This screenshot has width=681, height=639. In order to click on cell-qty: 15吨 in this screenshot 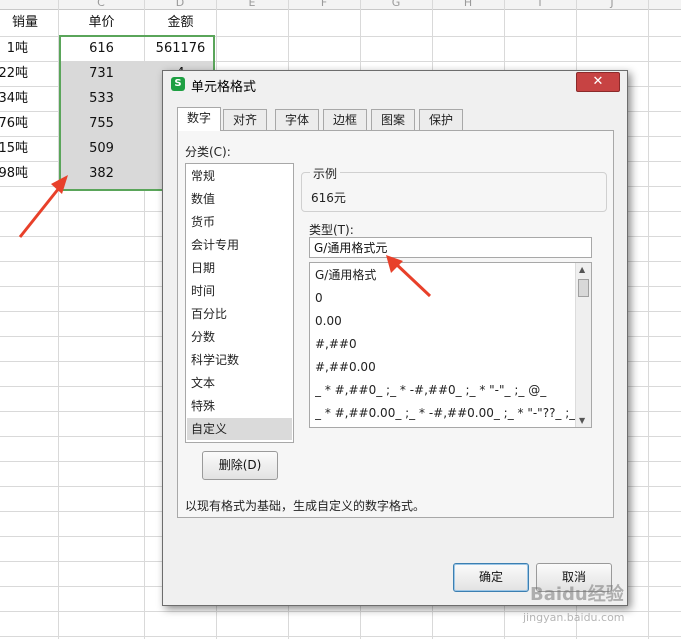, I will do `click(14, 149)`.